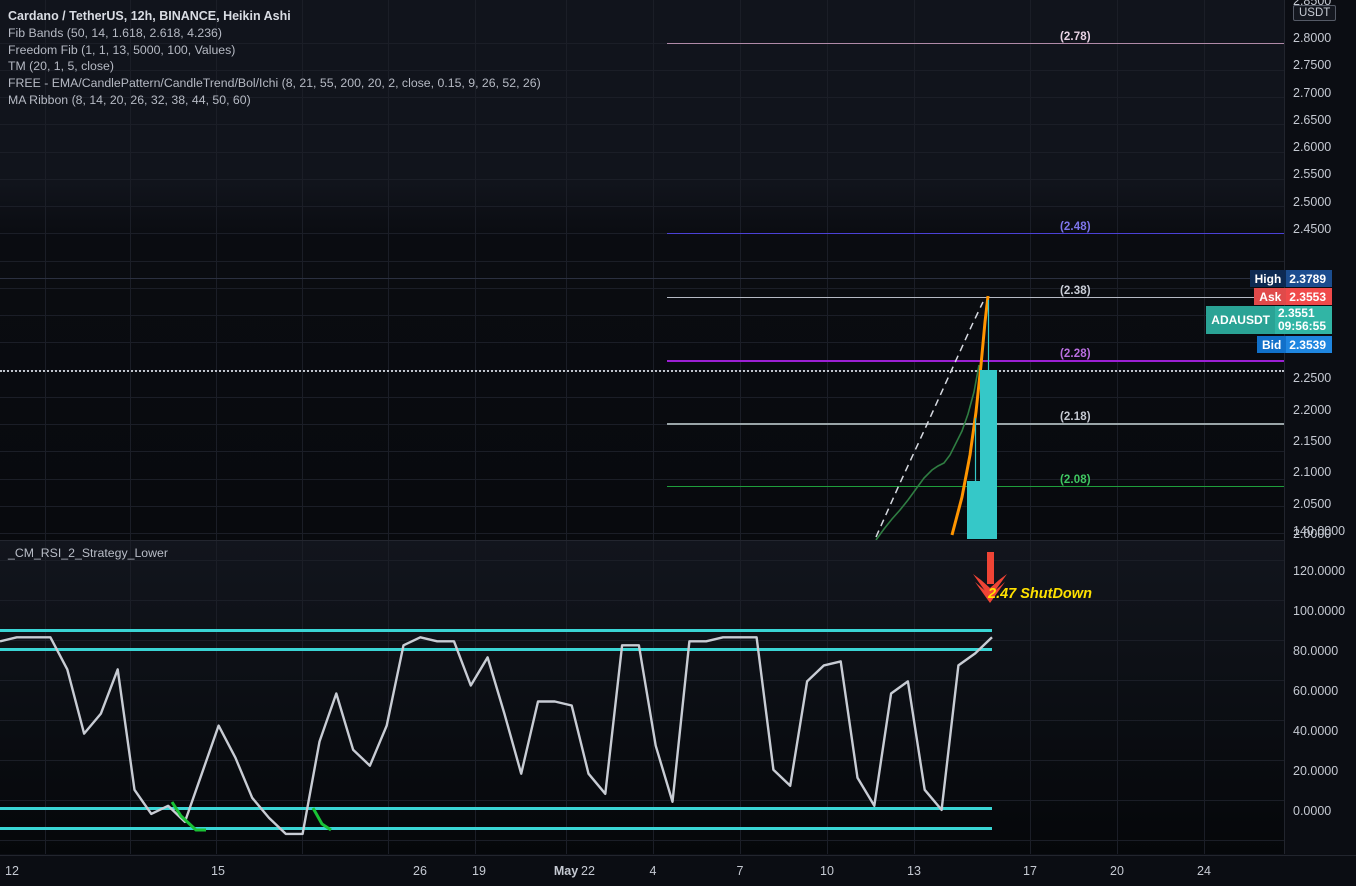  Describe the element at coordinates (1312, 93) in the screenshot. I see `price-tick: 2.7000` at that location.